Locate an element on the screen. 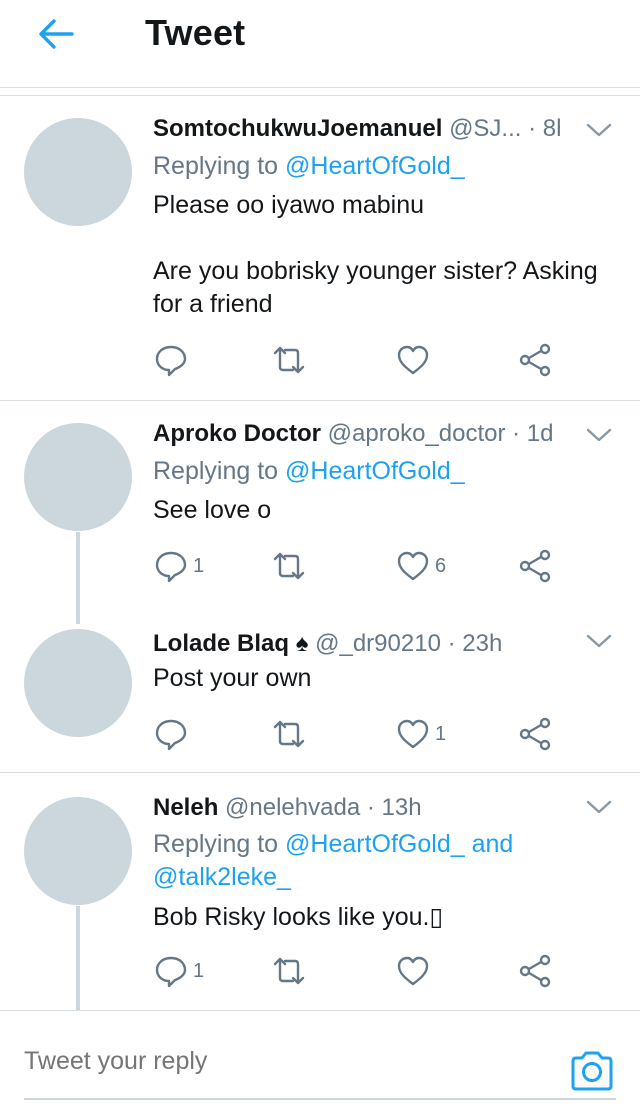 Image resolution: width=640 pixels, height=1114 pixels. tweet-text: Post your own is located at coordinates (232, 678).